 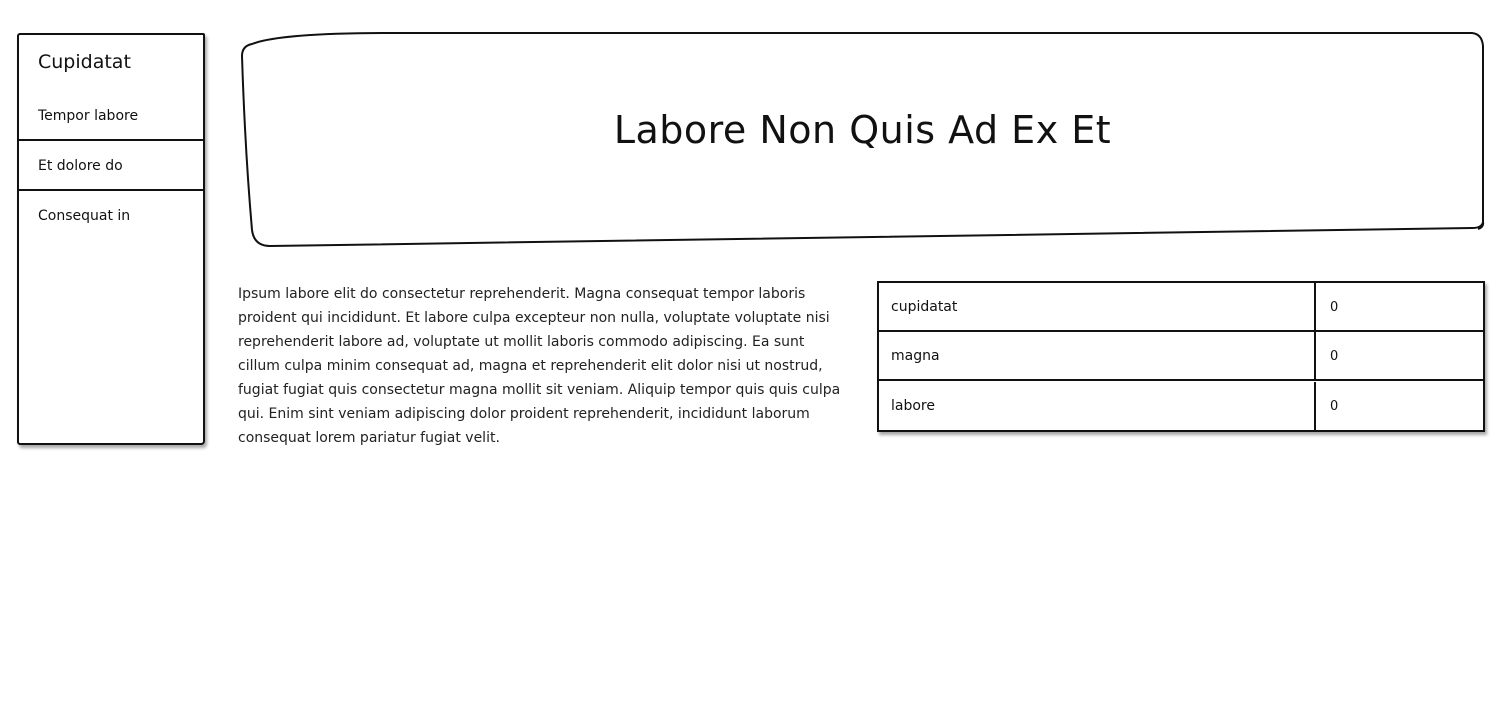 What do you see at coordinates (112, 216) in the screenshot?
I see `sidebar-item-consequat-in: Consequat in` at bounding box center [112, 216].